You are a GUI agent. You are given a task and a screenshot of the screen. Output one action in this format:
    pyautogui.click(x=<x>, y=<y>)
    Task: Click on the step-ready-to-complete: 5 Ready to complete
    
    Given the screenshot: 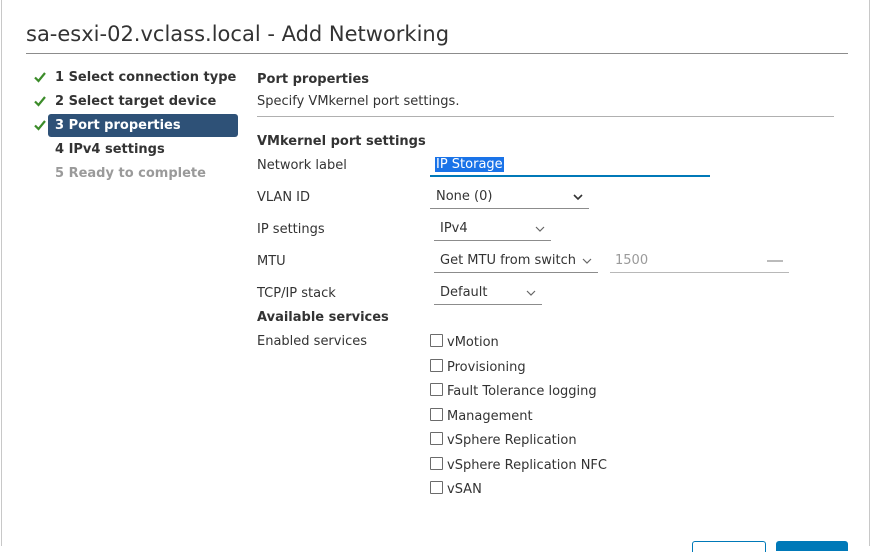 What is the action you would take?
    pyautogui.click(x=130, y=173)
    